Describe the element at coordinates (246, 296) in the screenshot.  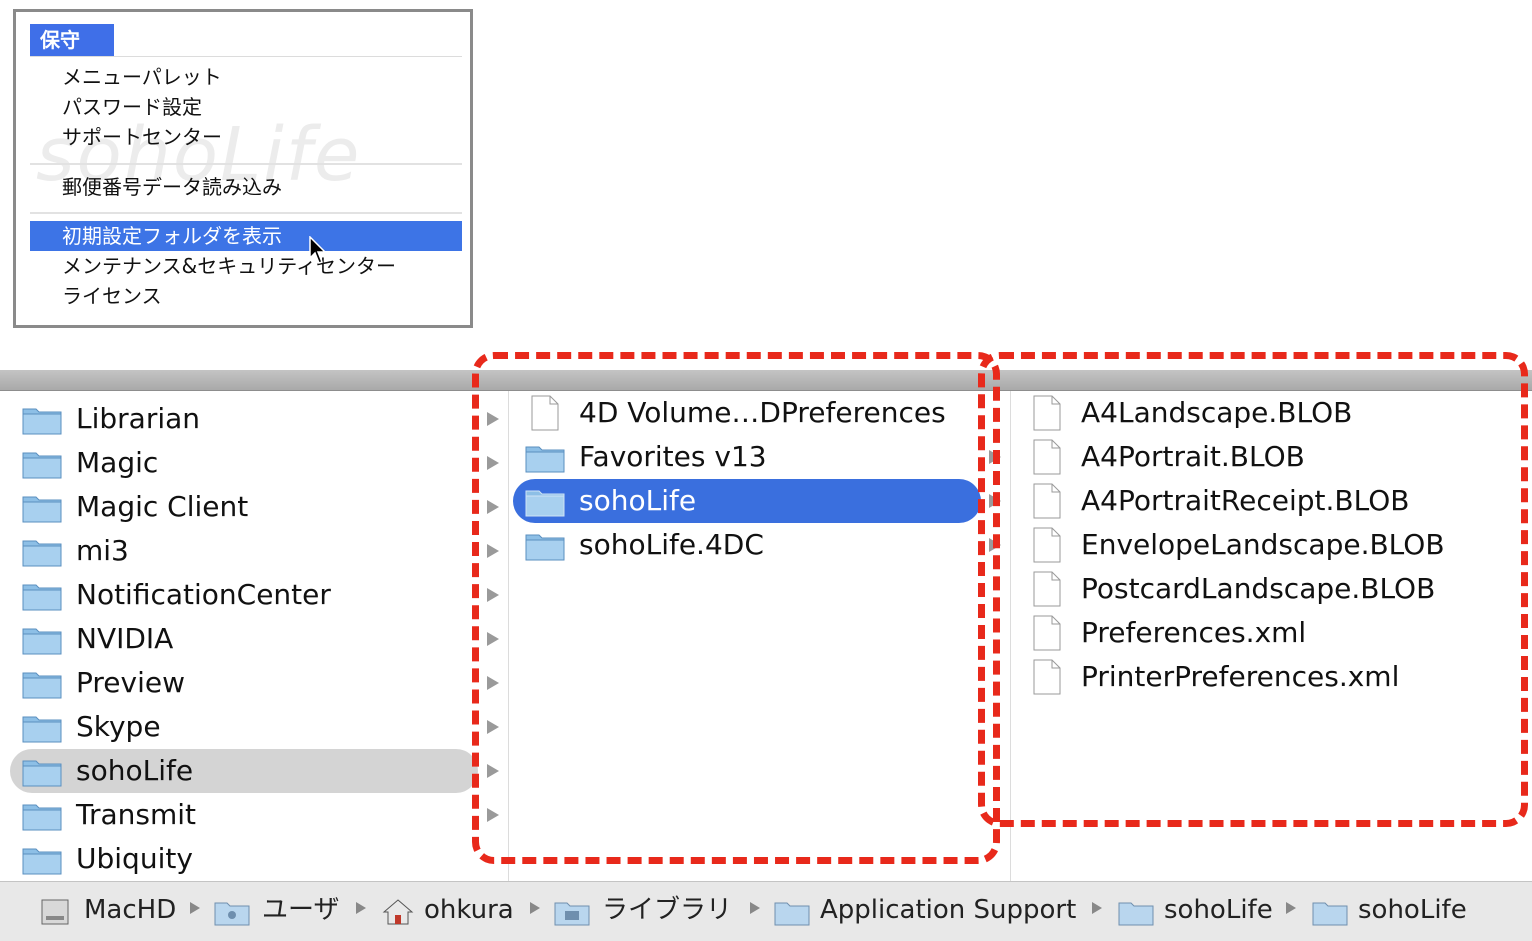
I see `menu-item-license: ライセンス` at that location.